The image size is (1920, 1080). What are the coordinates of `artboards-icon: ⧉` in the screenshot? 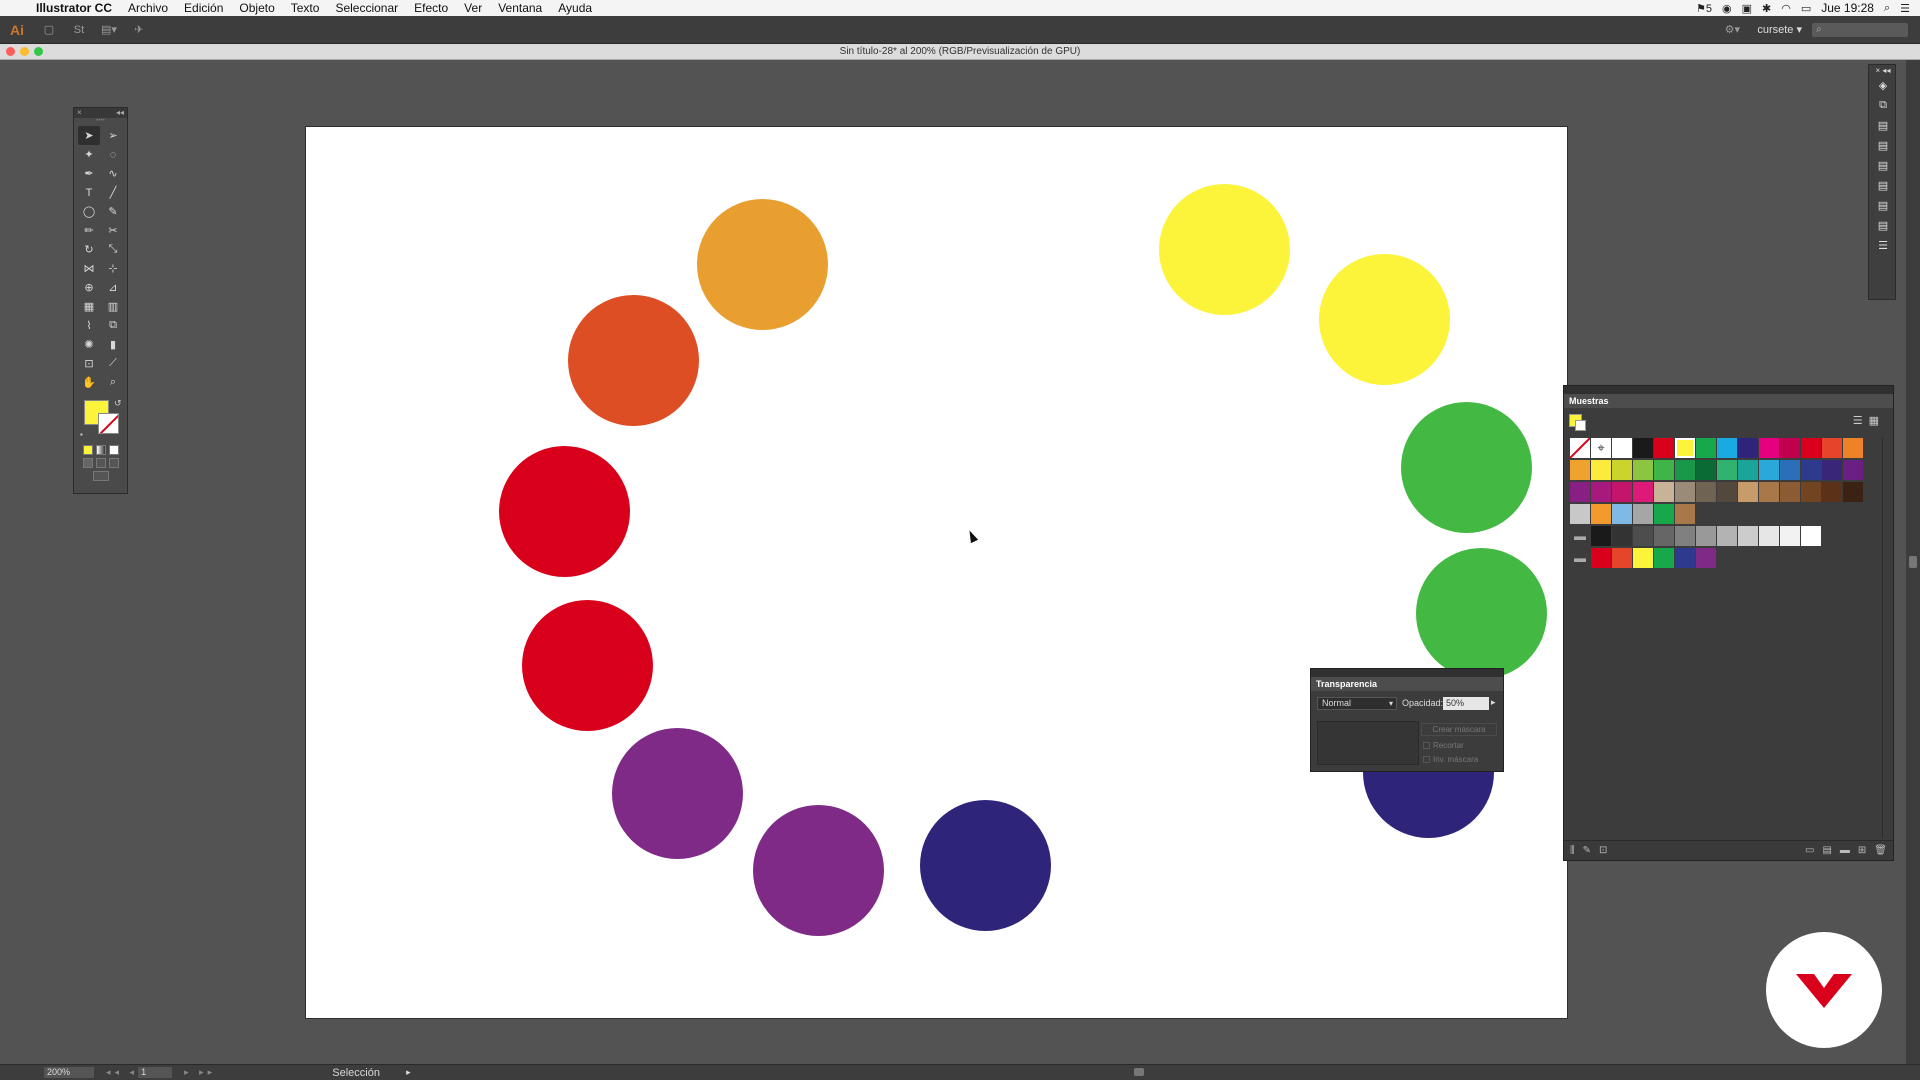 It's located at (1883, 105).